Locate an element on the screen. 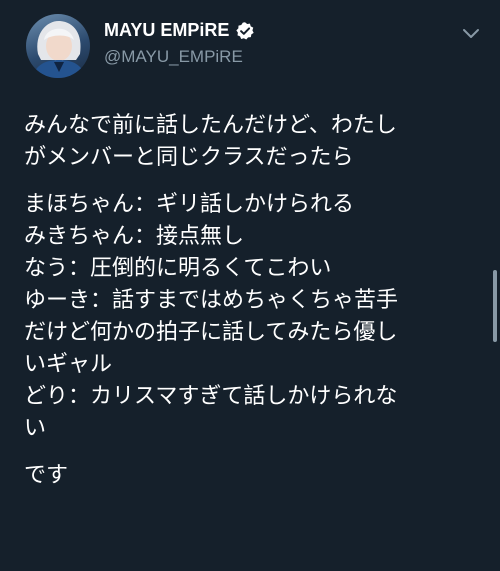  tweet-line: い is located at coordinates (35, 428).